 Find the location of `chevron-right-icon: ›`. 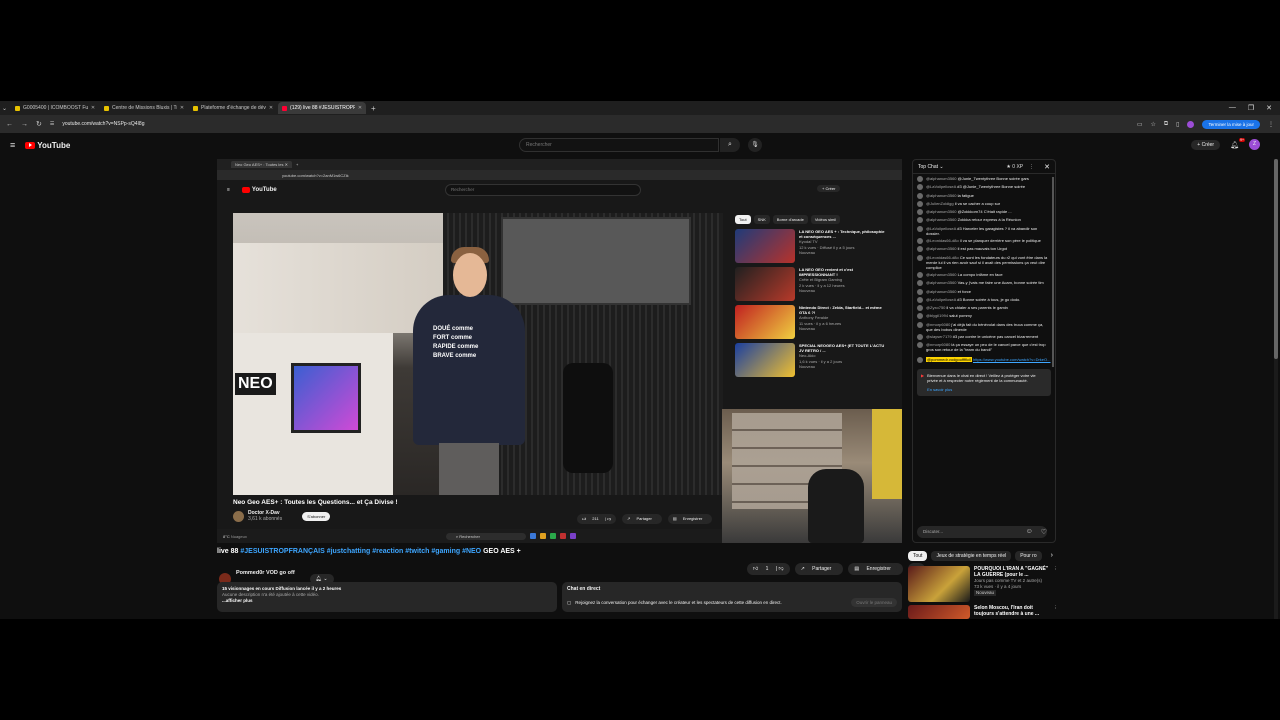

chevron-right-icon: › is located at coordinates (1052, 555).